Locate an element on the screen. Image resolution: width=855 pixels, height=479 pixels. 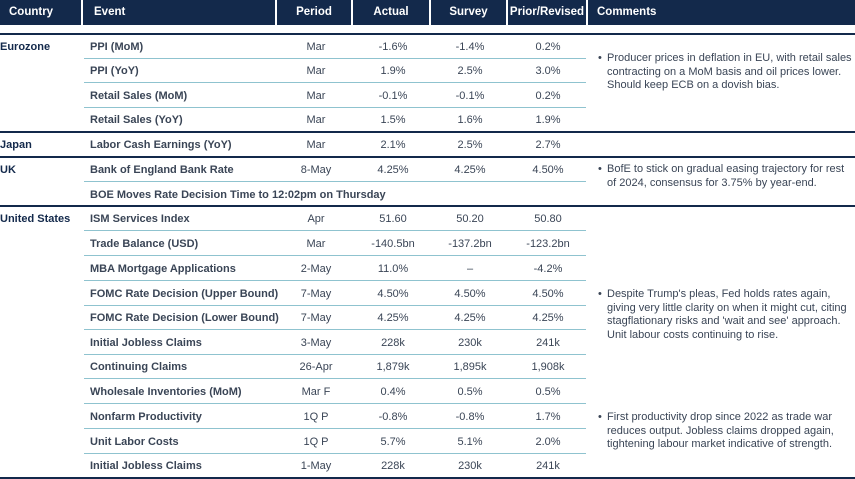
survey-value: 0.5% is located at coordinates (470, 392).